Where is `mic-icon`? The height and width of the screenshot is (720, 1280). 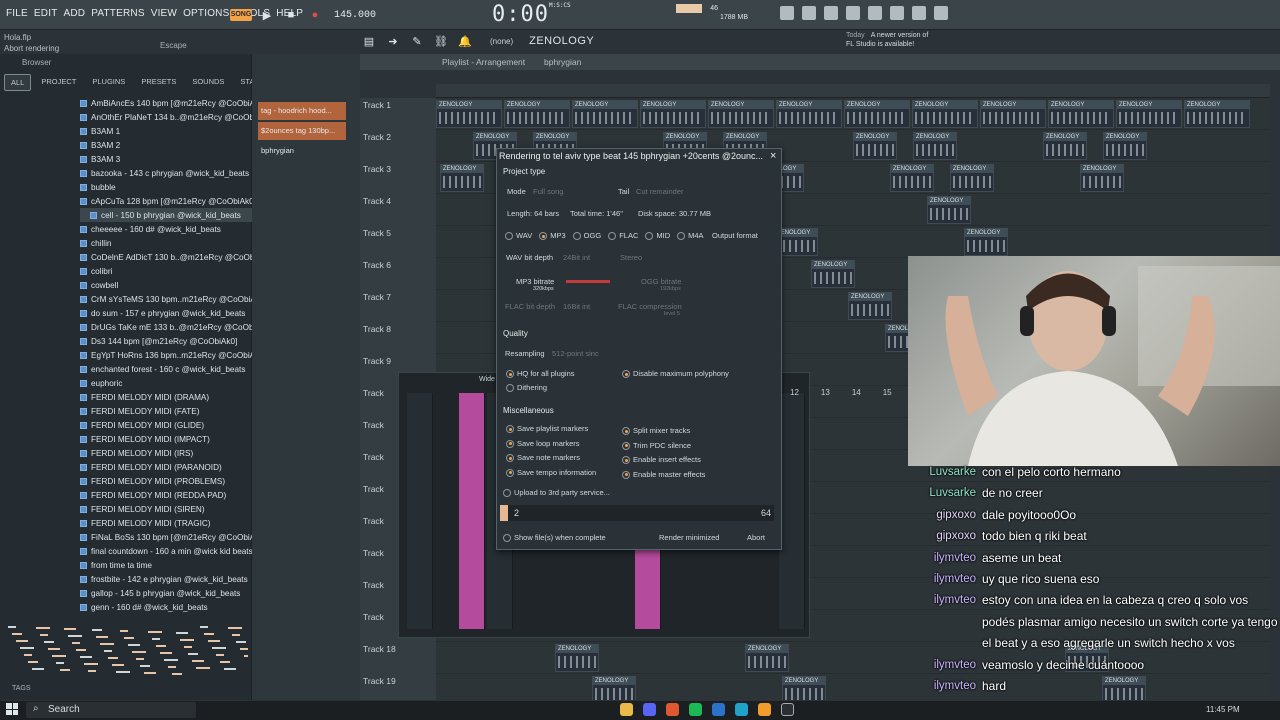
mic-icon is located at coordinates (831, 13).